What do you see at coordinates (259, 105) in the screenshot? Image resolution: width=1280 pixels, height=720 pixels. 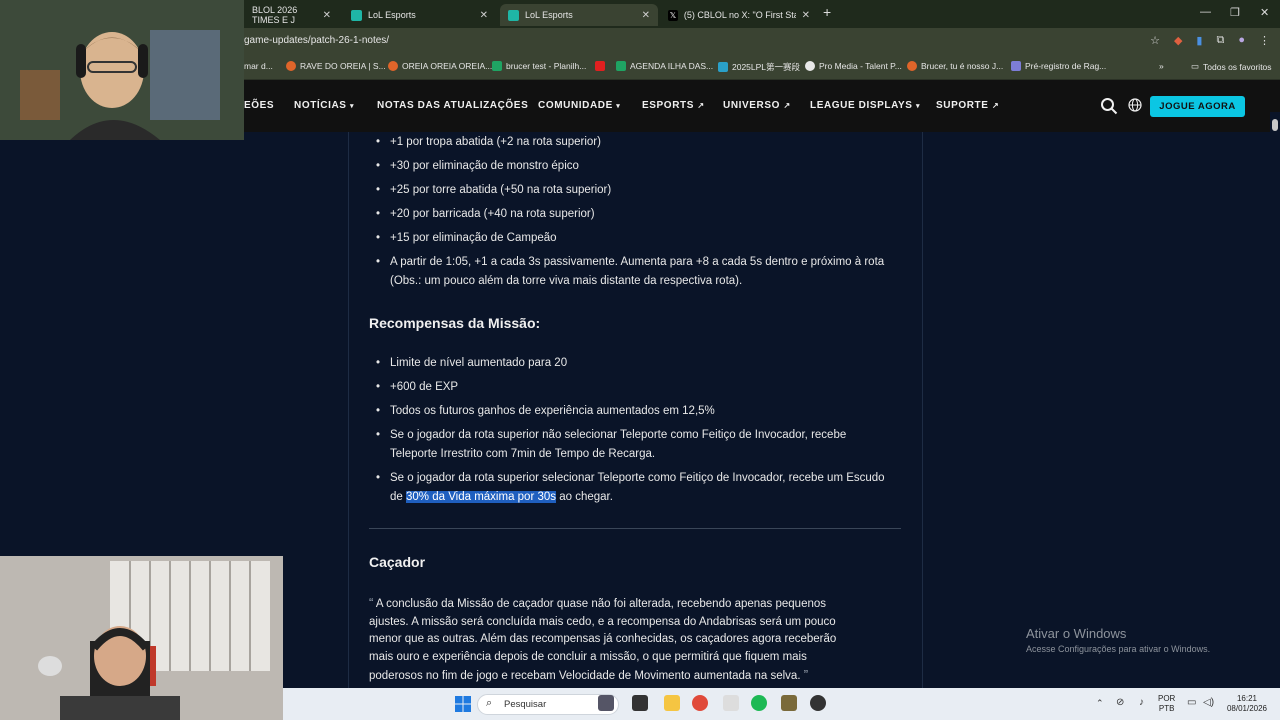 I see `nav-item-campeoes: EÕES` at bounding box center [259, 105].